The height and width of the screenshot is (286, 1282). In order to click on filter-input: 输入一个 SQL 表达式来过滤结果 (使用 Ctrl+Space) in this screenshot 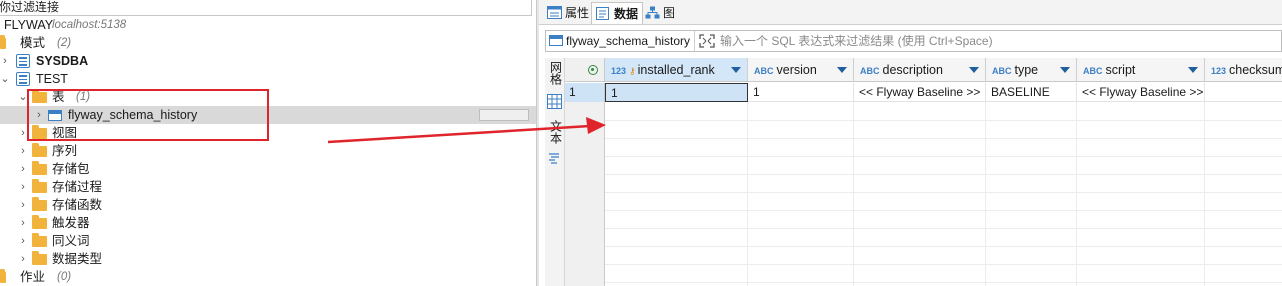, I will do `click(856, 41)`.